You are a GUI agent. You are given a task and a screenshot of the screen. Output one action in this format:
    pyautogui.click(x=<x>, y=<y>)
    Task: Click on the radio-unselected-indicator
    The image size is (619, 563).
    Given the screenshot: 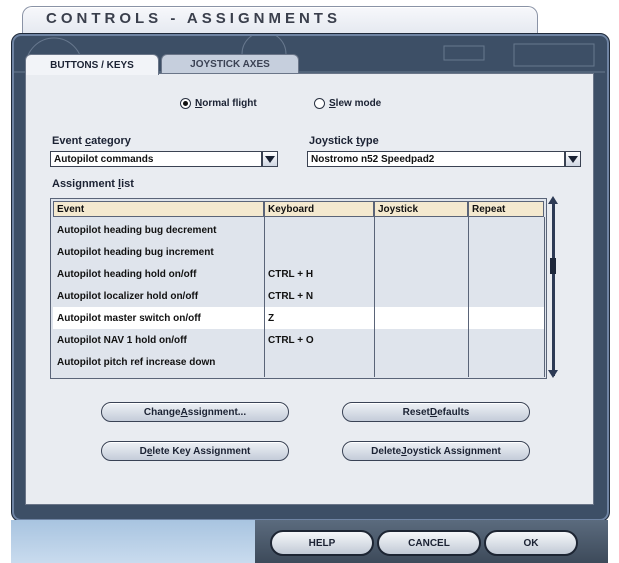 What is the action you would take?
    pyautogui.click(x=319, y=103)
    